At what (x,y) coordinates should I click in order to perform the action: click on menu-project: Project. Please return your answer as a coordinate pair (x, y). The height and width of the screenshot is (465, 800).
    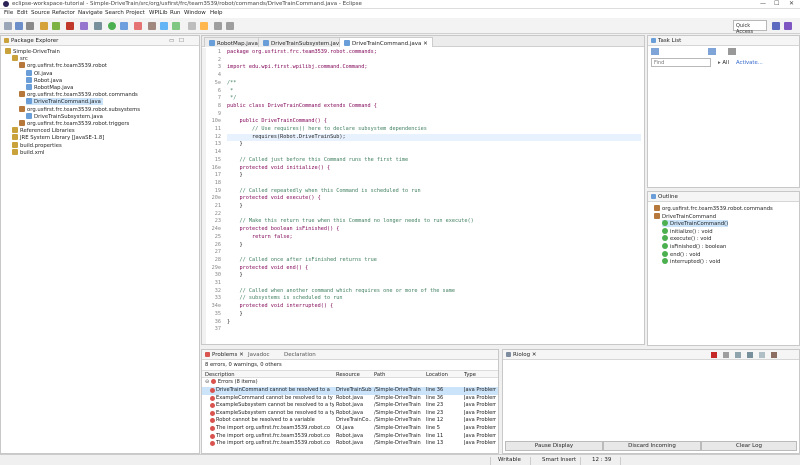
    Looking at the image, I should click on (135, 13).